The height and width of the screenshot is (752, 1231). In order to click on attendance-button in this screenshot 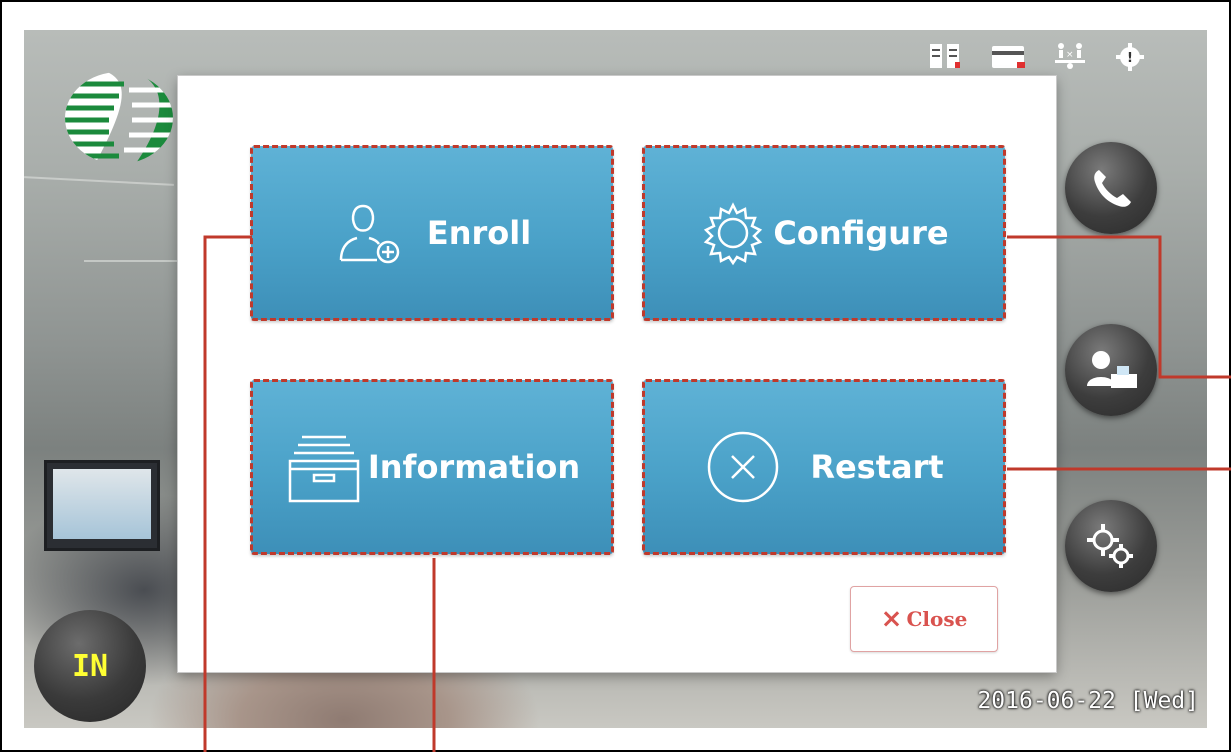, I will do `click(1111, 370)`.